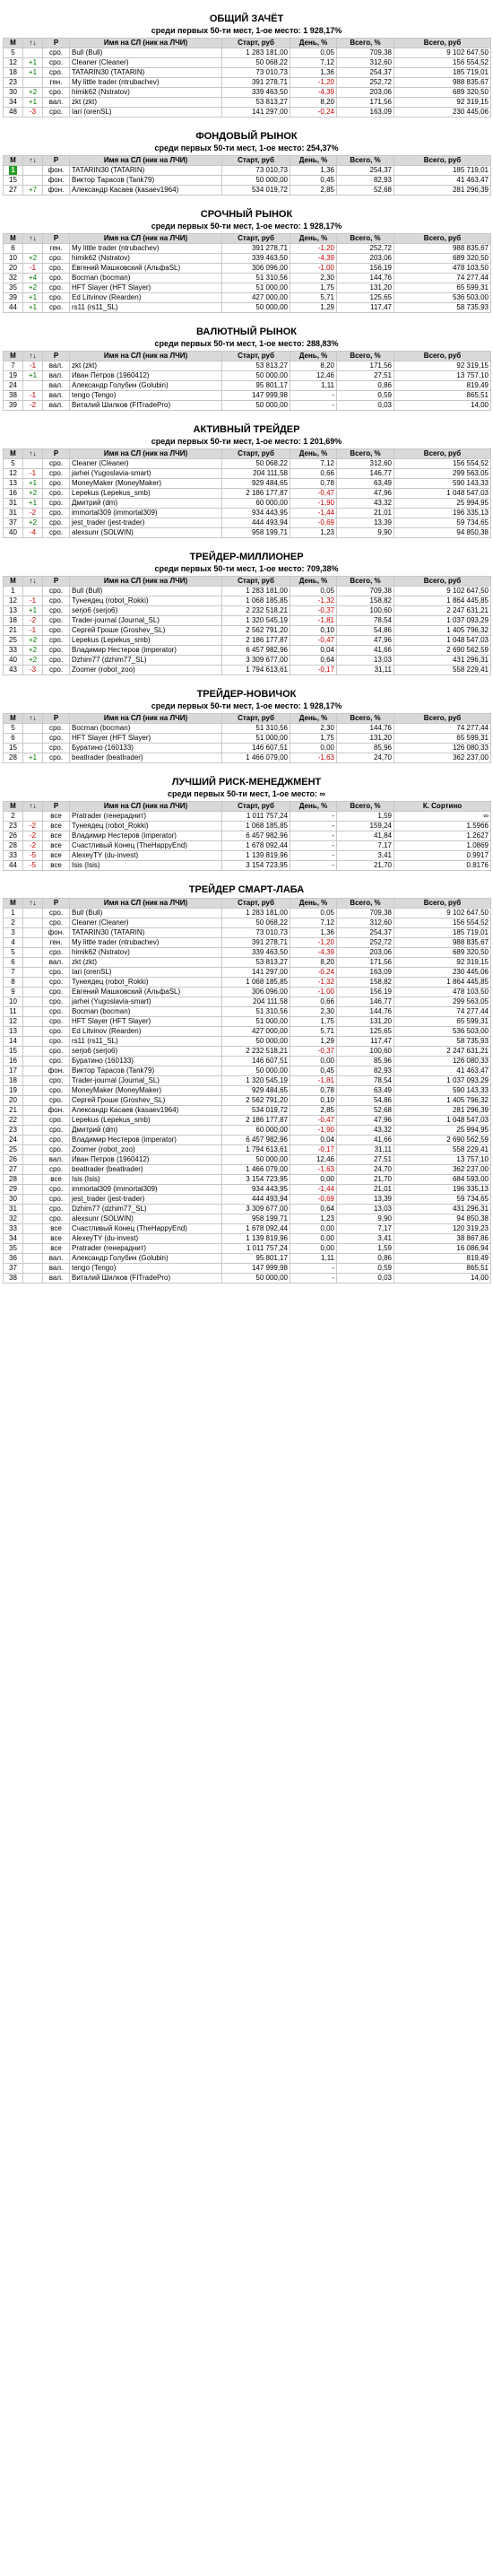  Describe the element at coordinates (145, 952) in the screenshot. I see `trader-name-cell: himik62 (Nstratov)` at that location.